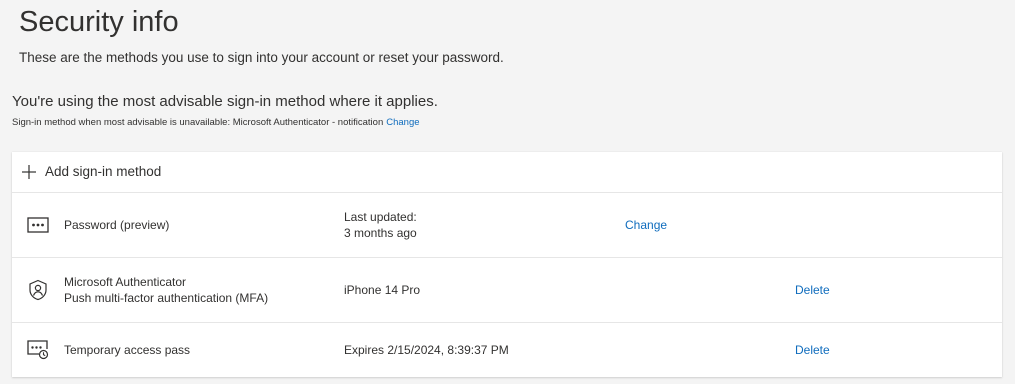  Describe the element at coordinates (99, 22) in the screenshot. I see `page-title: Security info` at that location.